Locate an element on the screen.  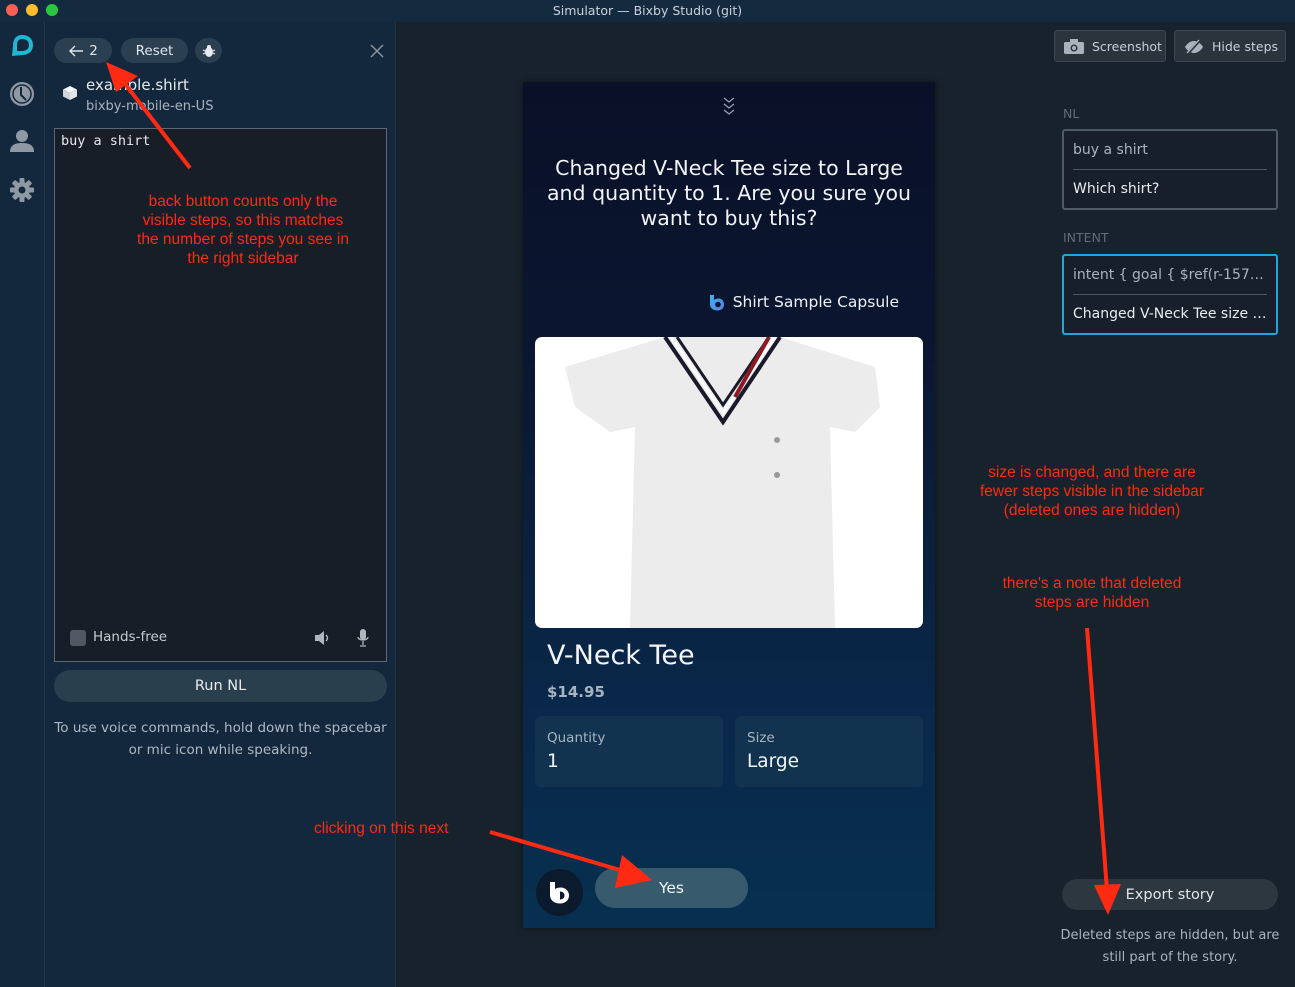
capsule-target: bixby-mobile-en-US is located at coordinates (150, 106).